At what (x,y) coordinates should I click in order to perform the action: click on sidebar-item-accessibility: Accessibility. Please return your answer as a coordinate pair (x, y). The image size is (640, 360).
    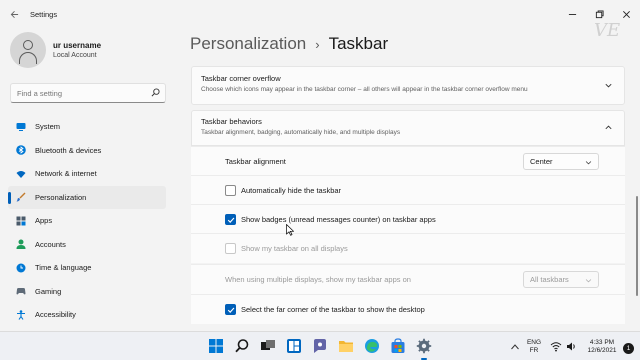
    Looking at the image, I should click on (87, 315).